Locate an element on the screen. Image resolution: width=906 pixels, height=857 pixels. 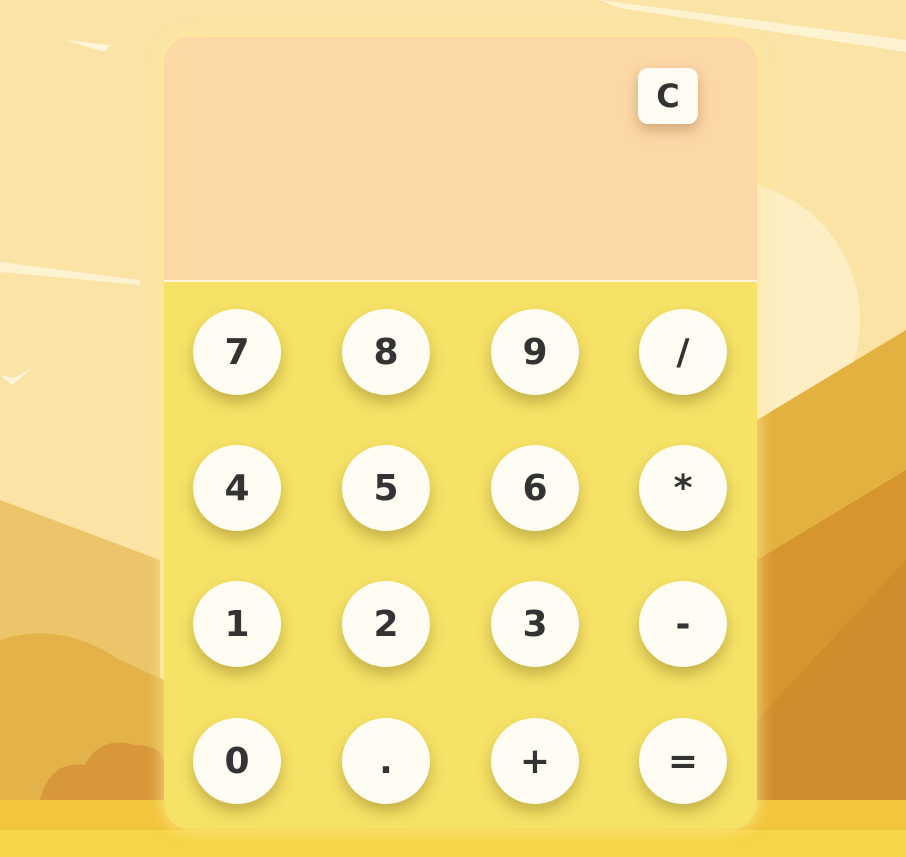
key-decimal: . is located at coordinates (386, 761).